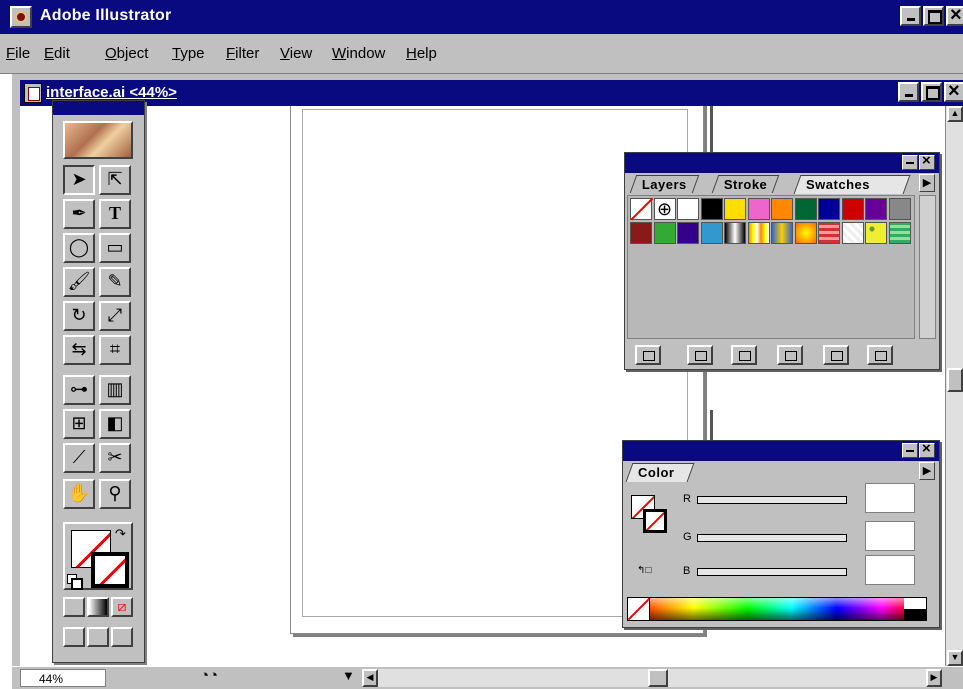 The image size is (963, 689). Describe the element at coordinates (927, 449) in the screenshot. I see `color-close-button` at that location.